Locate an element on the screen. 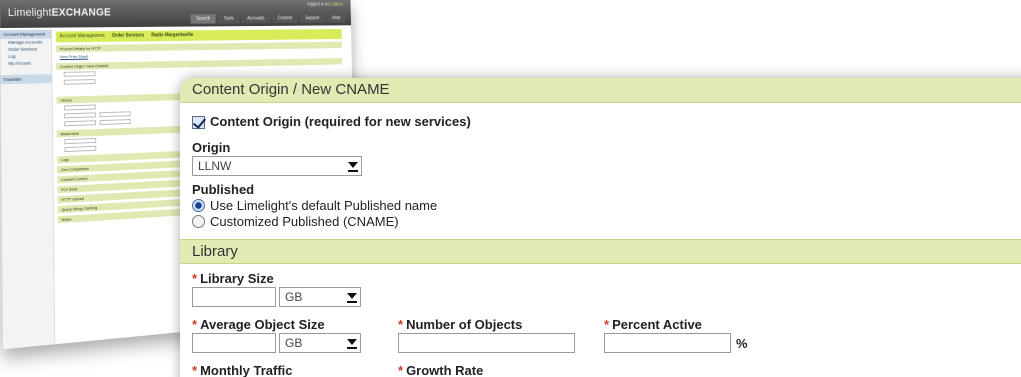 This screenshot has height=377, width=1021. nav-accounts: Accounts is located at coordinates (255, 18).